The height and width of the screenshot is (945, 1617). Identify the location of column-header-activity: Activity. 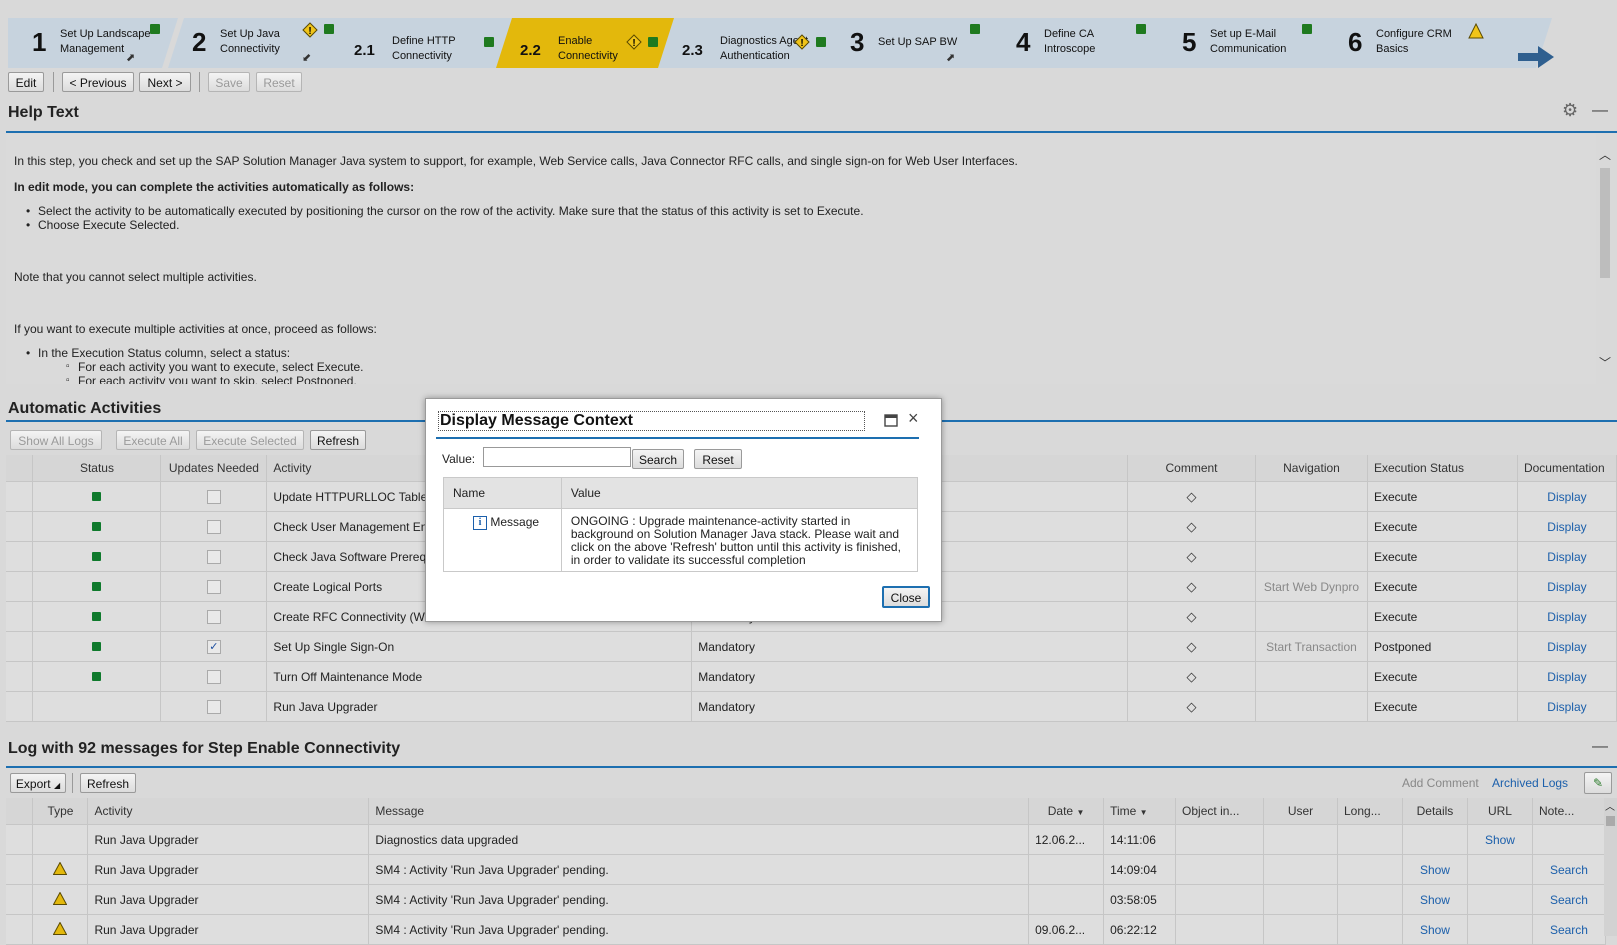
(228, 811).